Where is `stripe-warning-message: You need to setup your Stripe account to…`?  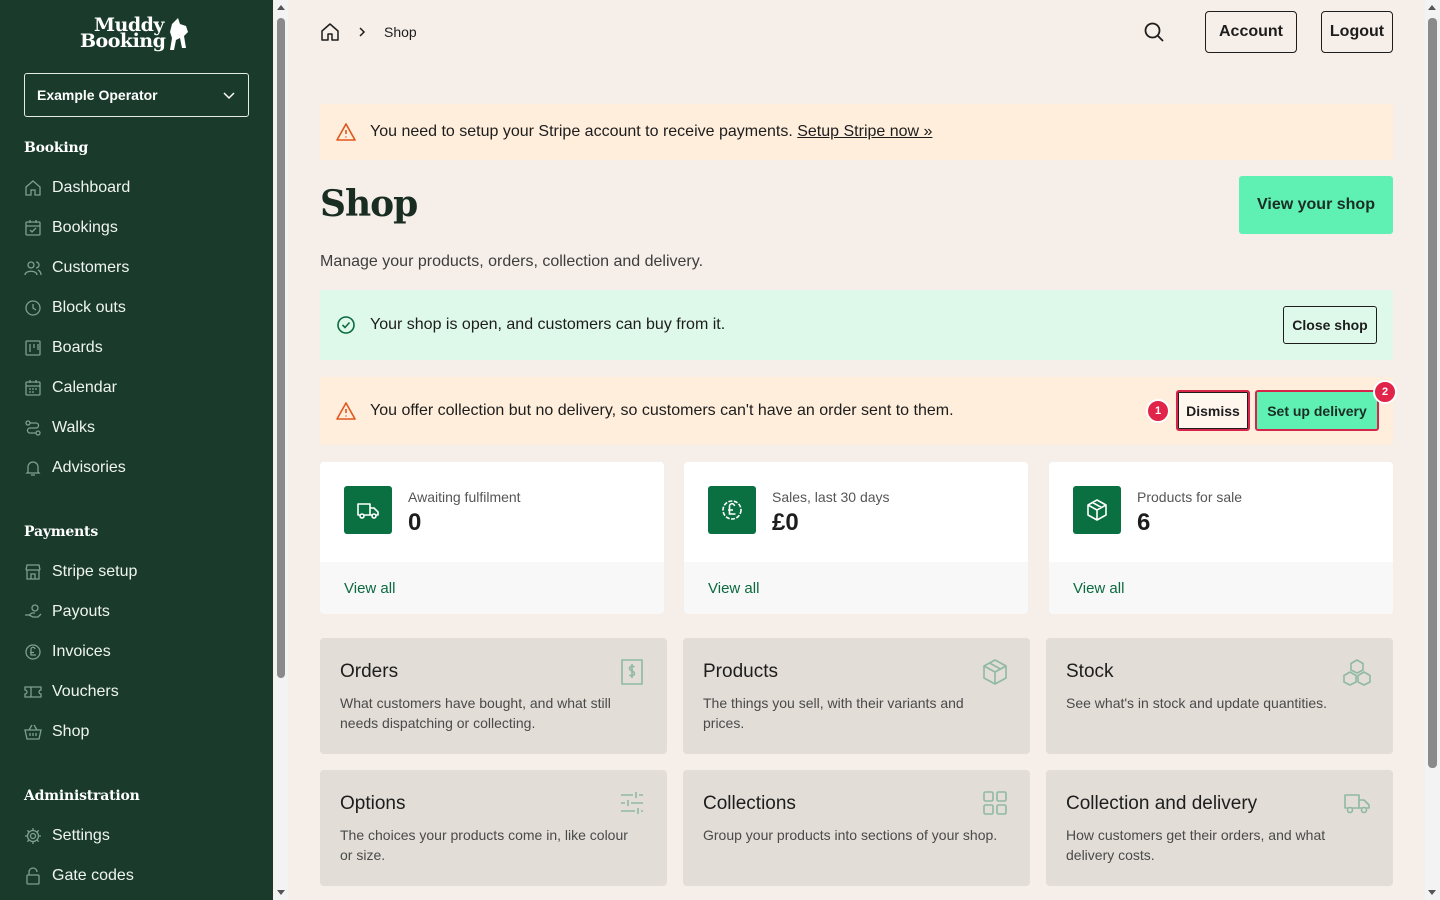
stripe-warning-message: You need to setup your Stripe account to… is located at coordinates (581, 131).